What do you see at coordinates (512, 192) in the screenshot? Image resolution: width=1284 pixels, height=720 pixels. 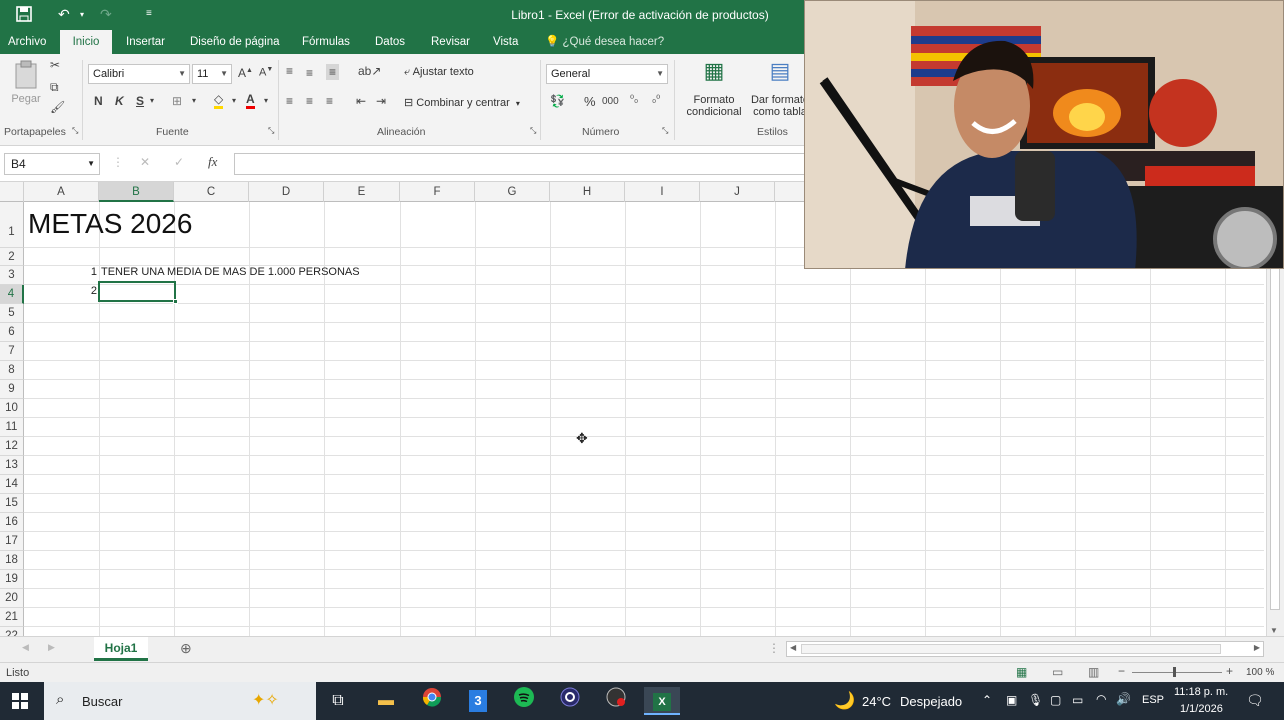 I see `col-header-g: G` at bounding box center [512, 192].